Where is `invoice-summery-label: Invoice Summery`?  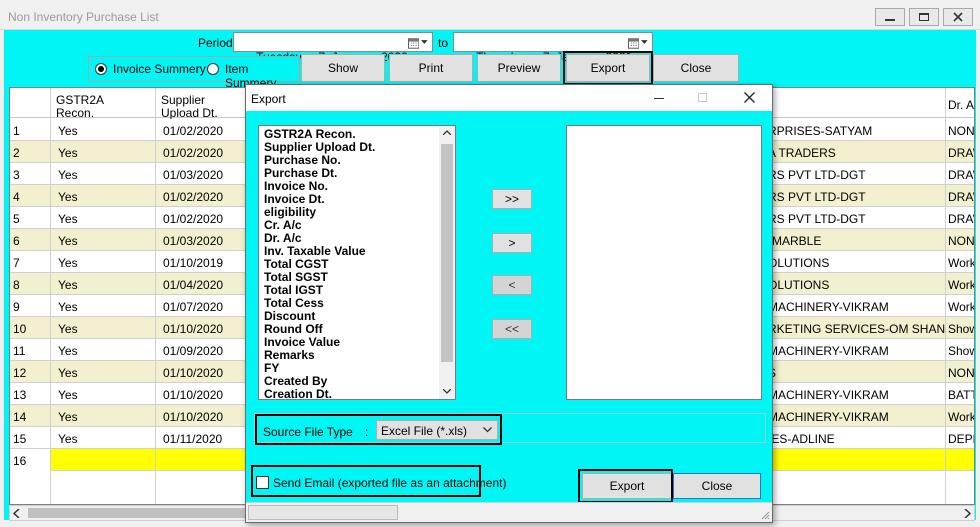 invoice-summery-label: Invoice Summery is located at coordinates (159, 69).